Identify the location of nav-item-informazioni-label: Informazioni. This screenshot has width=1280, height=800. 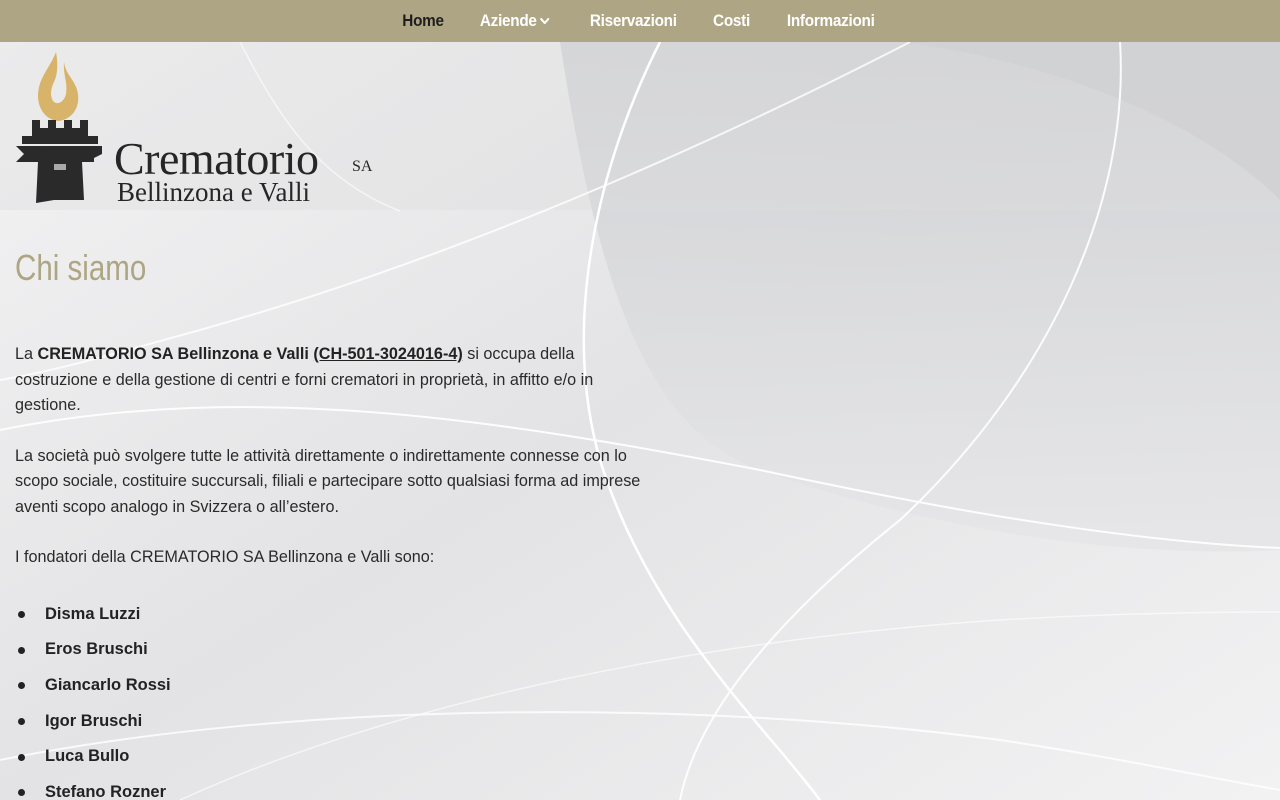
(830, 20).